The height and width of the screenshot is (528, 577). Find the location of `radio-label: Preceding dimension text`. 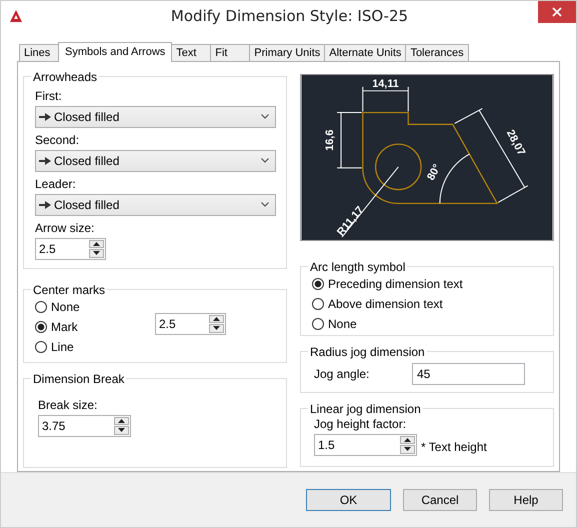

radio-label: Preceding dimension text is located at coordinates (395, 283).